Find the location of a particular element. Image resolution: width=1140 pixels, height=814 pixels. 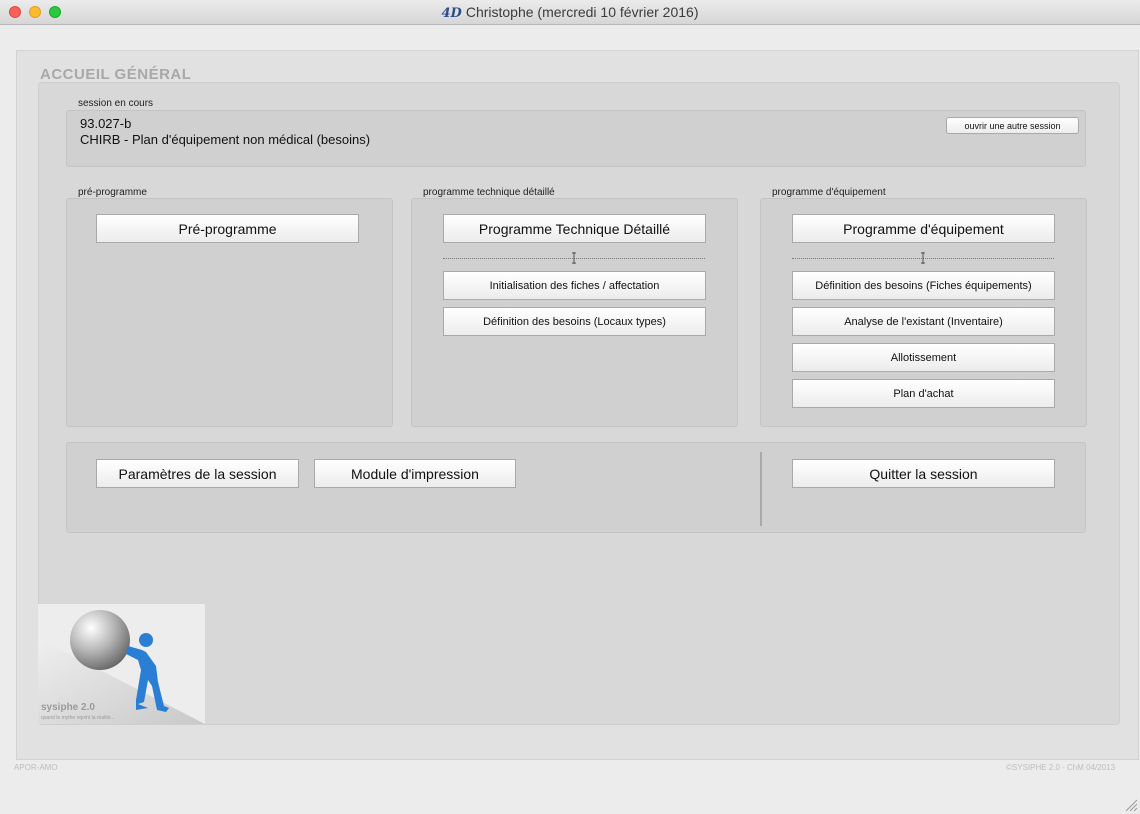

footer-left-text: APOR-AMO is located at coordinates (36, 767).